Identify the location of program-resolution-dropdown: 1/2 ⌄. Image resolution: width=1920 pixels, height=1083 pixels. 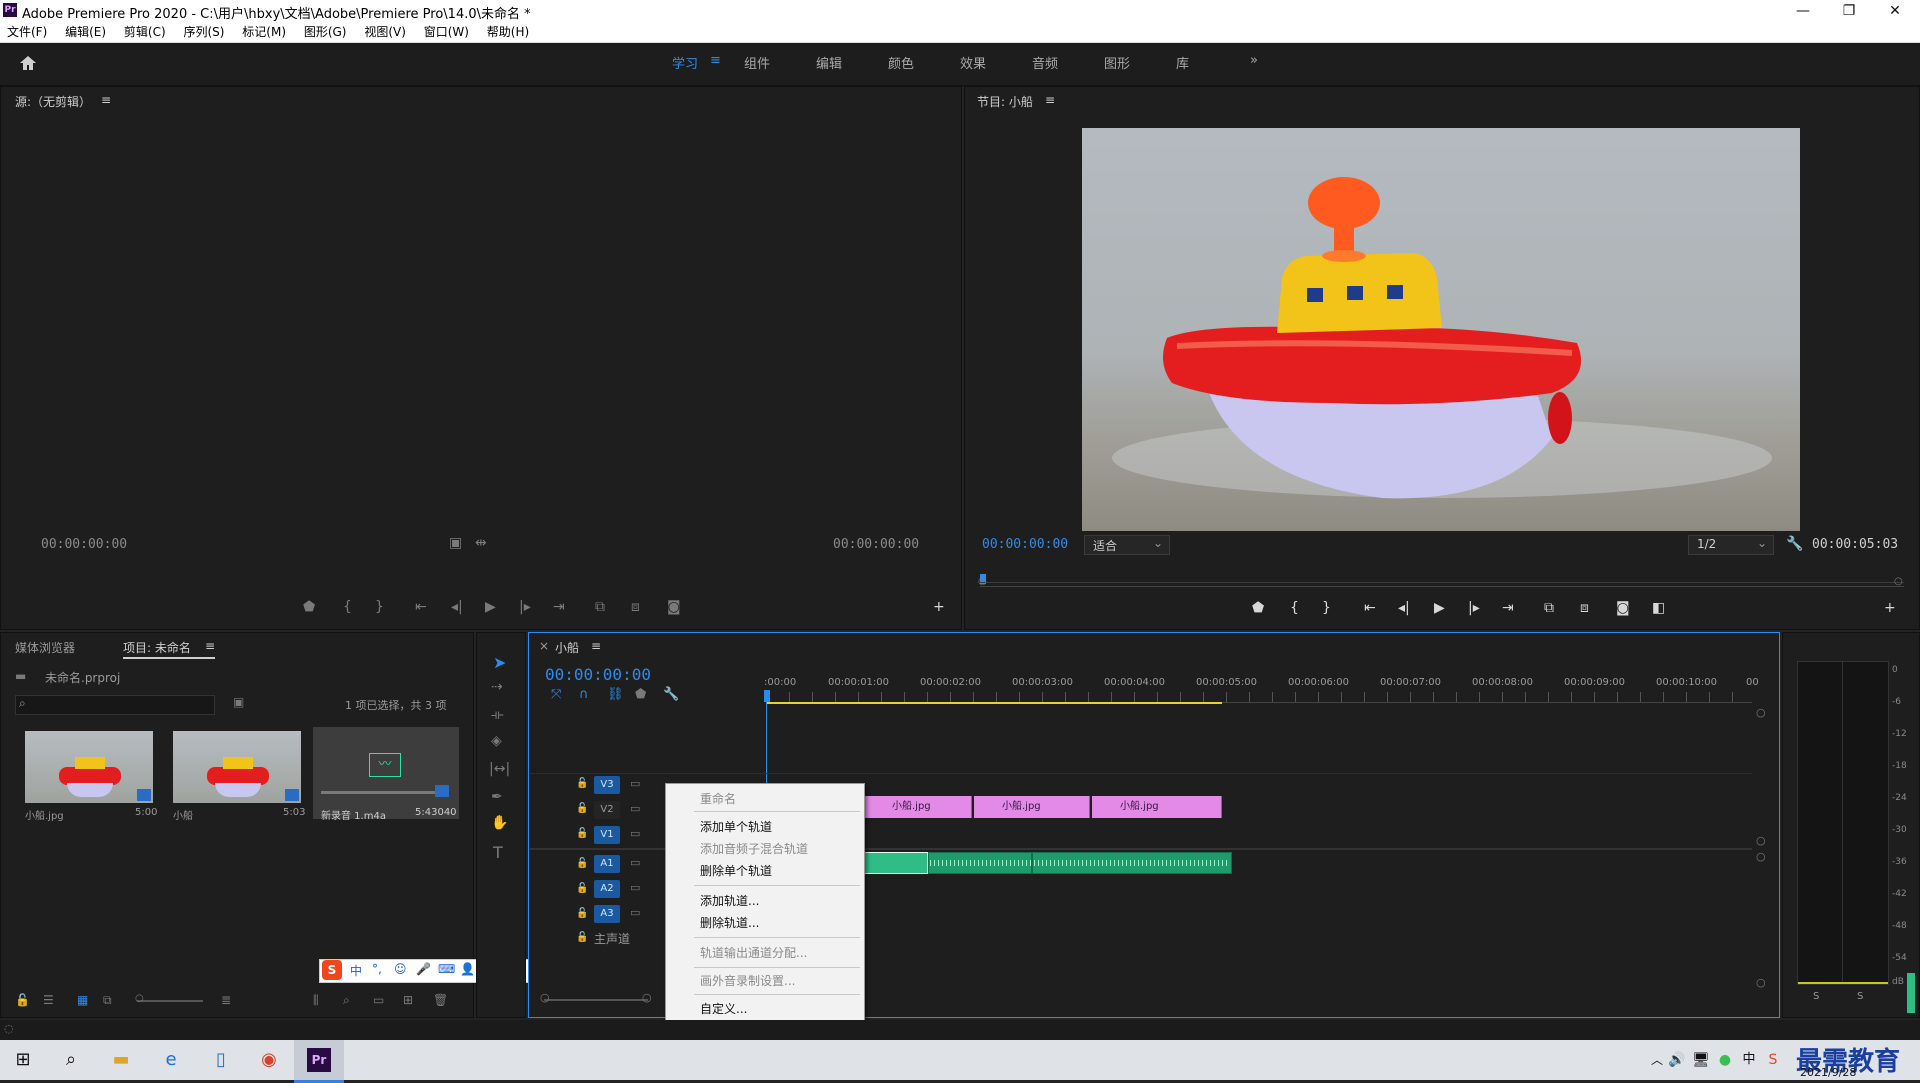
(1731, 545).